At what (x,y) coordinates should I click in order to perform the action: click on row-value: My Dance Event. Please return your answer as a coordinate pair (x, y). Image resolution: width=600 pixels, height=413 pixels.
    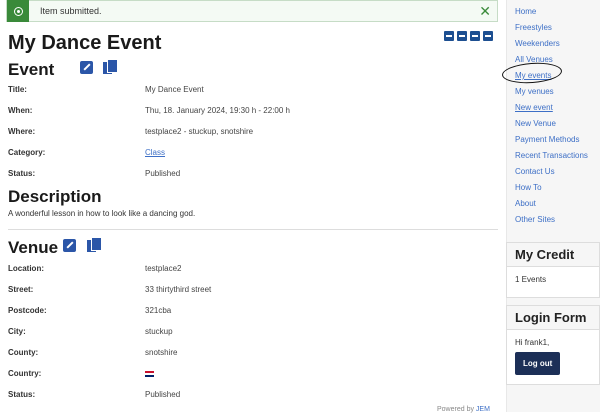
    Looking at the image, I should click on (174, 89).